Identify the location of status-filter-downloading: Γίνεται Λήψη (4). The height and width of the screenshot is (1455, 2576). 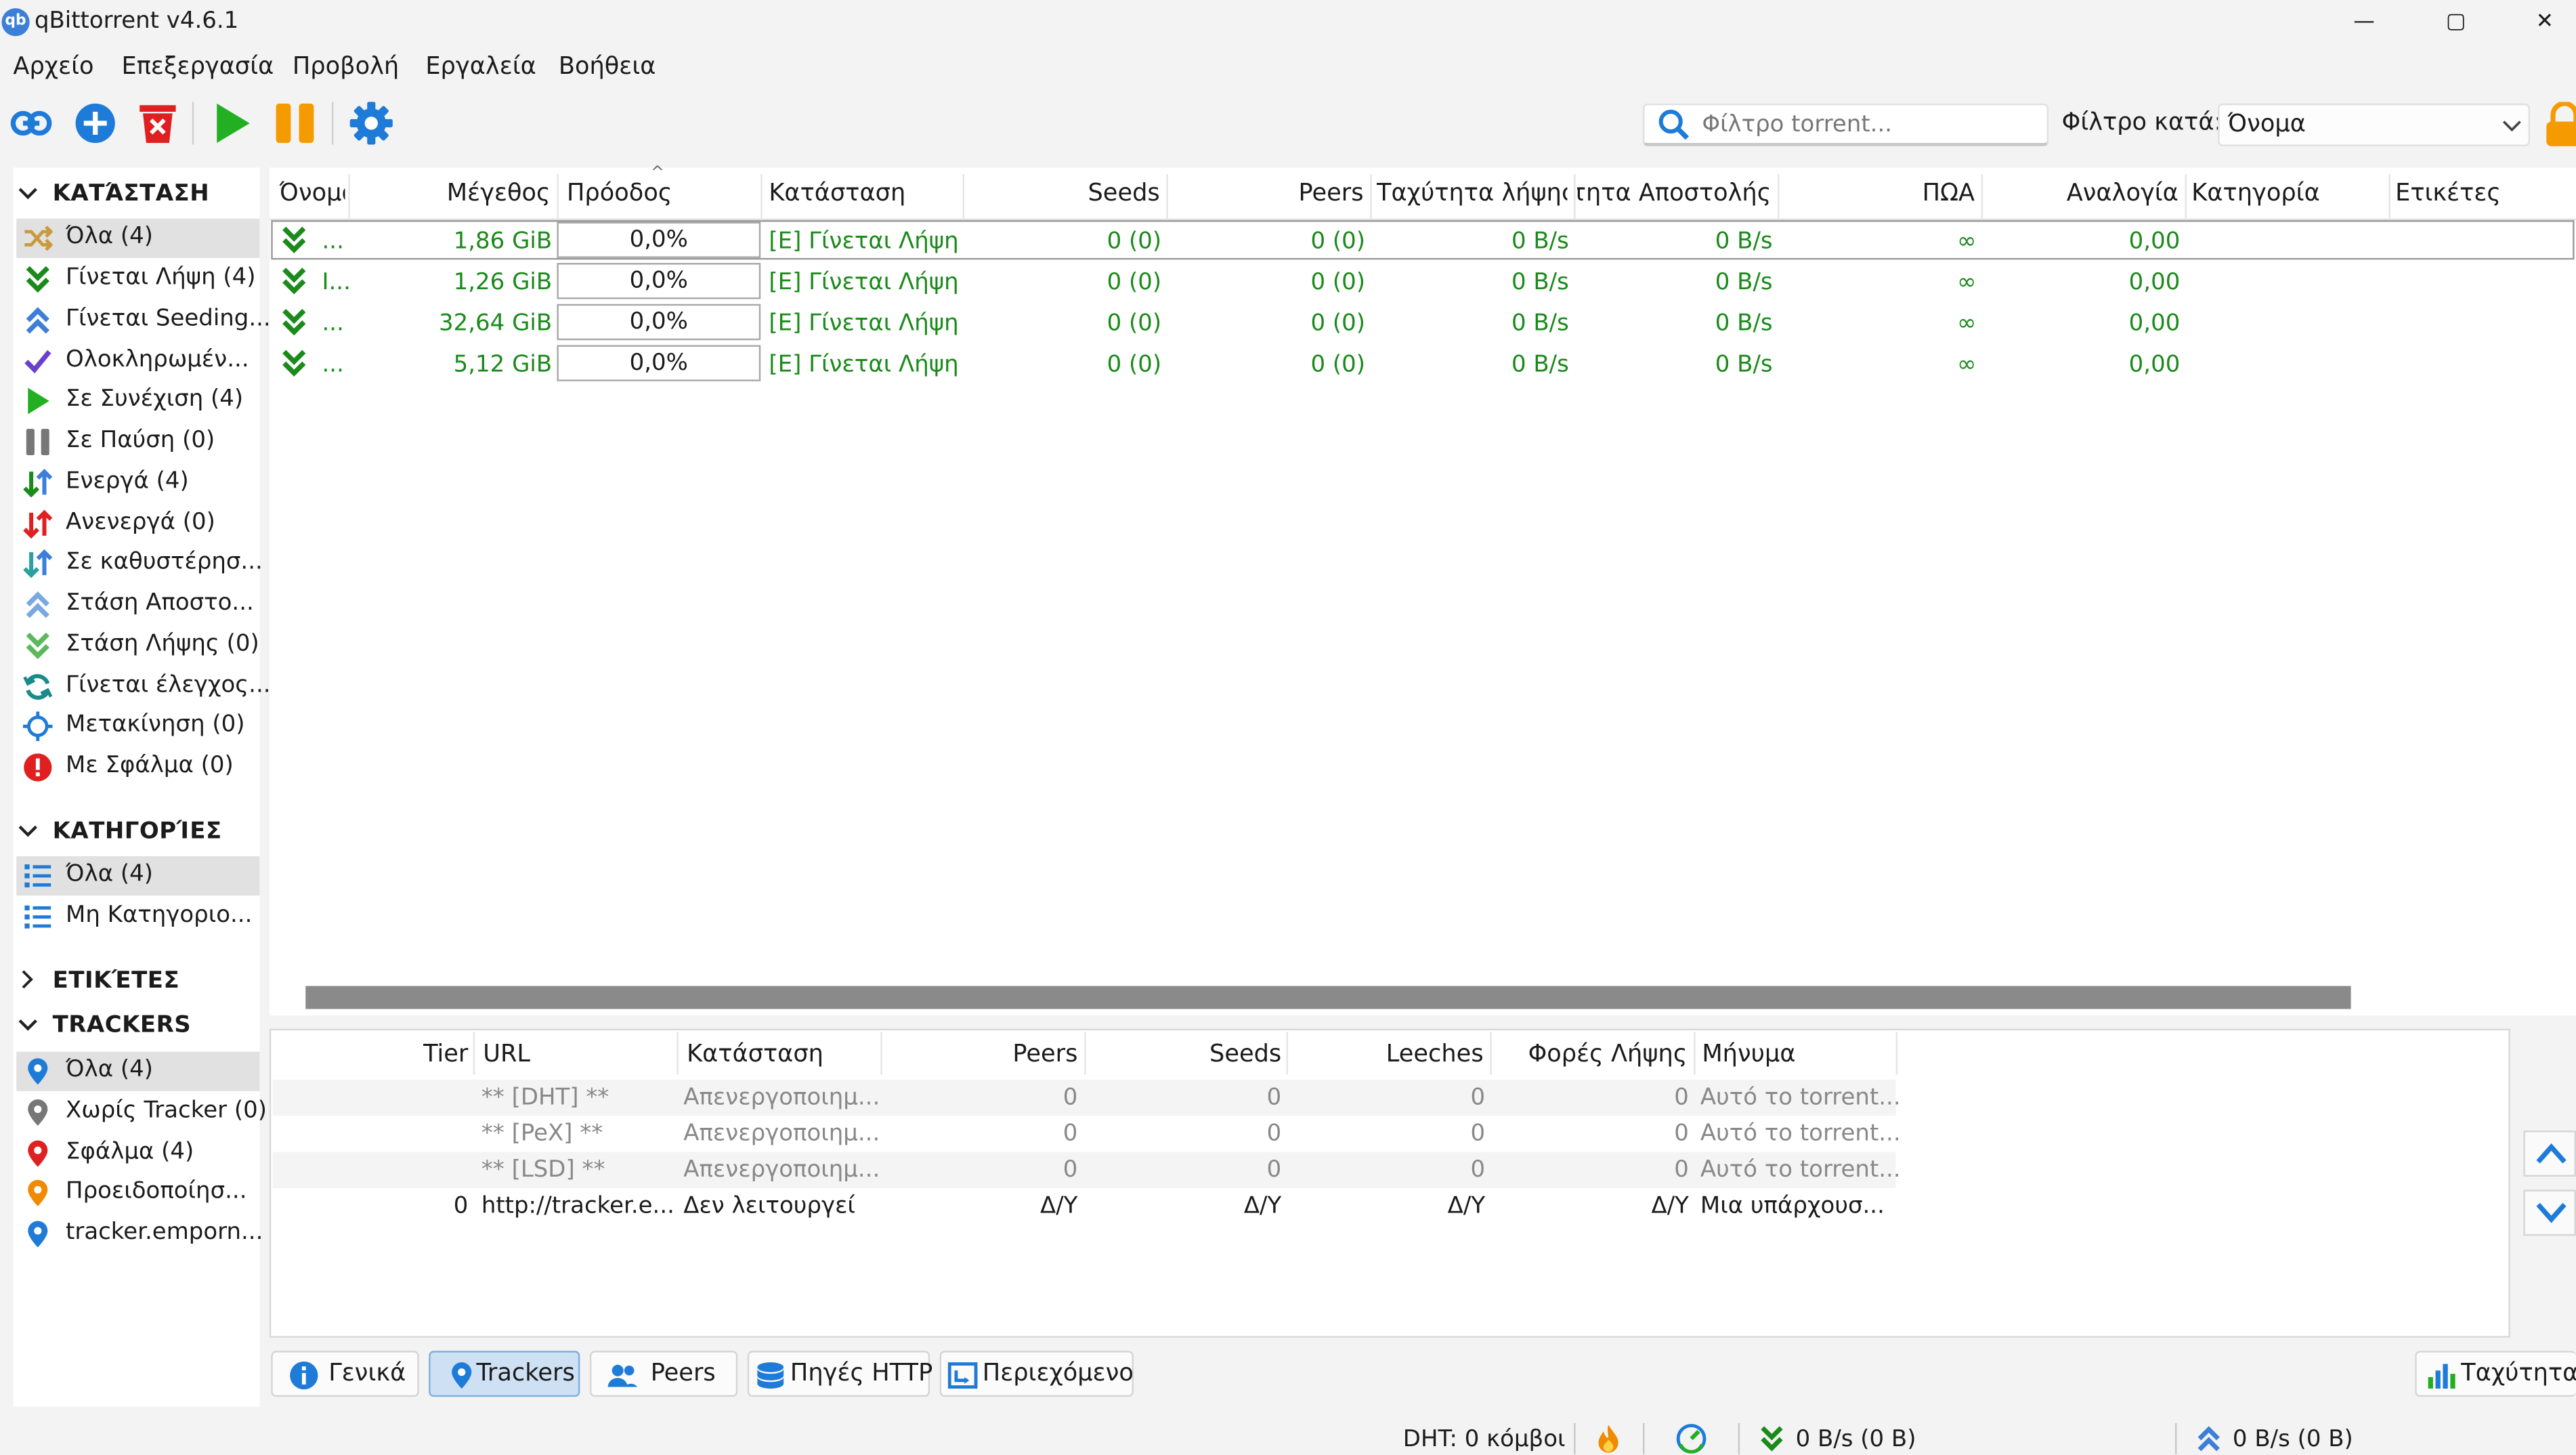
(137, 279).